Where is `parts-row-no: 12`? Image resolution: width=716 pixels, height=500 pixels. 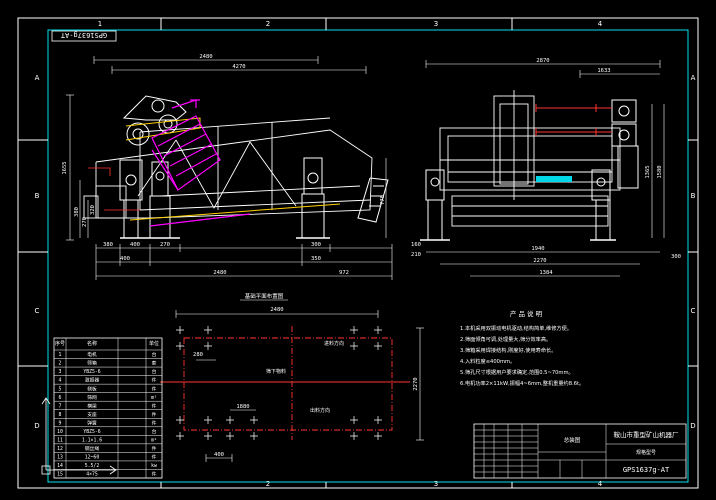 parts-row-no: 12 is located at coordinates (60, 449).